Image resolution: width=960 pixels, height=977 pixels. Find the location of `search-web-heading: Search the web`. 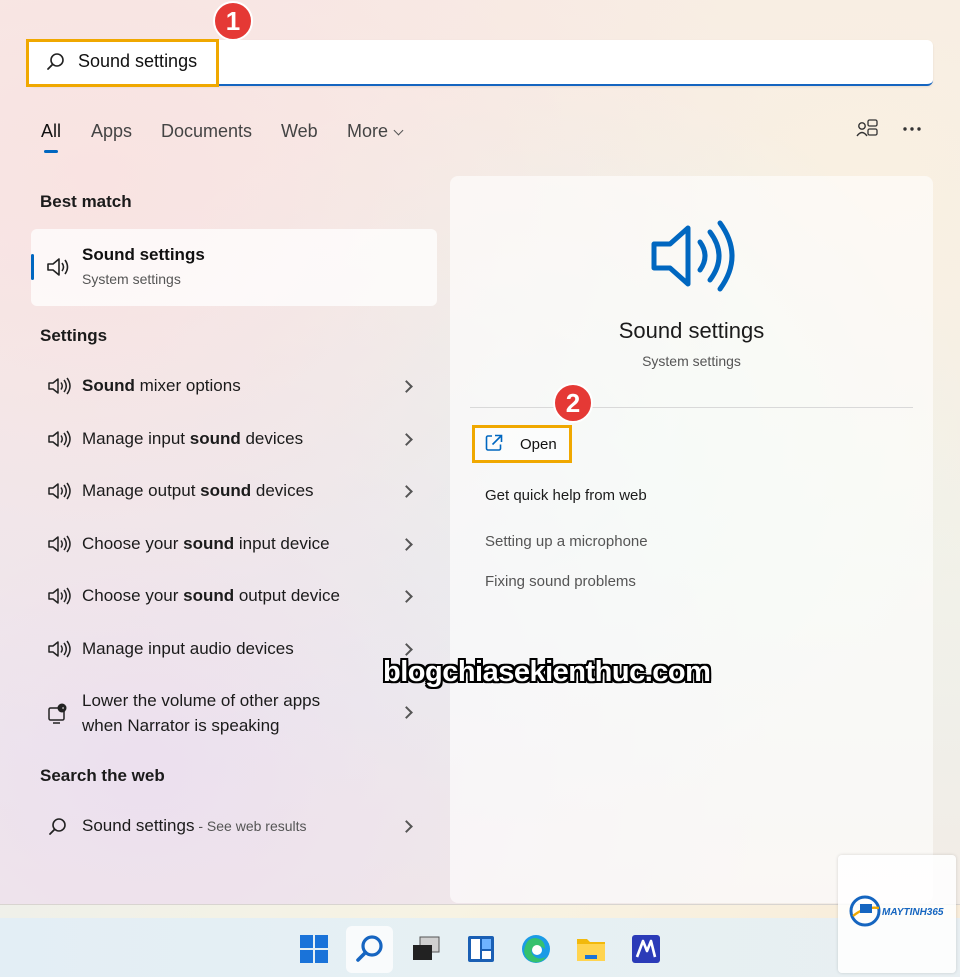

search-web-heading: Search the web is located at coordinates (102, 775).